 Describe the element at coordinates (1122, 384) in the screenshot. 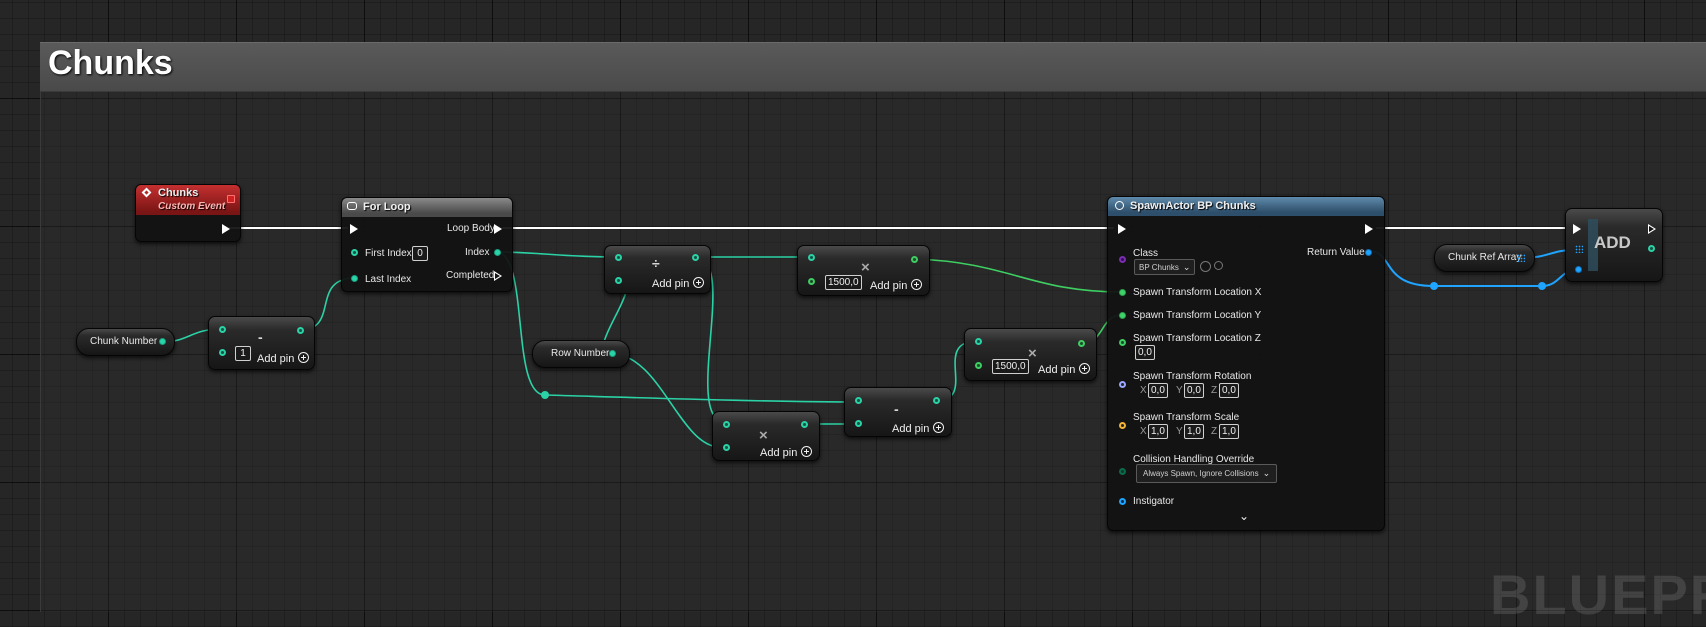

I see `rotation-pin` at that location.